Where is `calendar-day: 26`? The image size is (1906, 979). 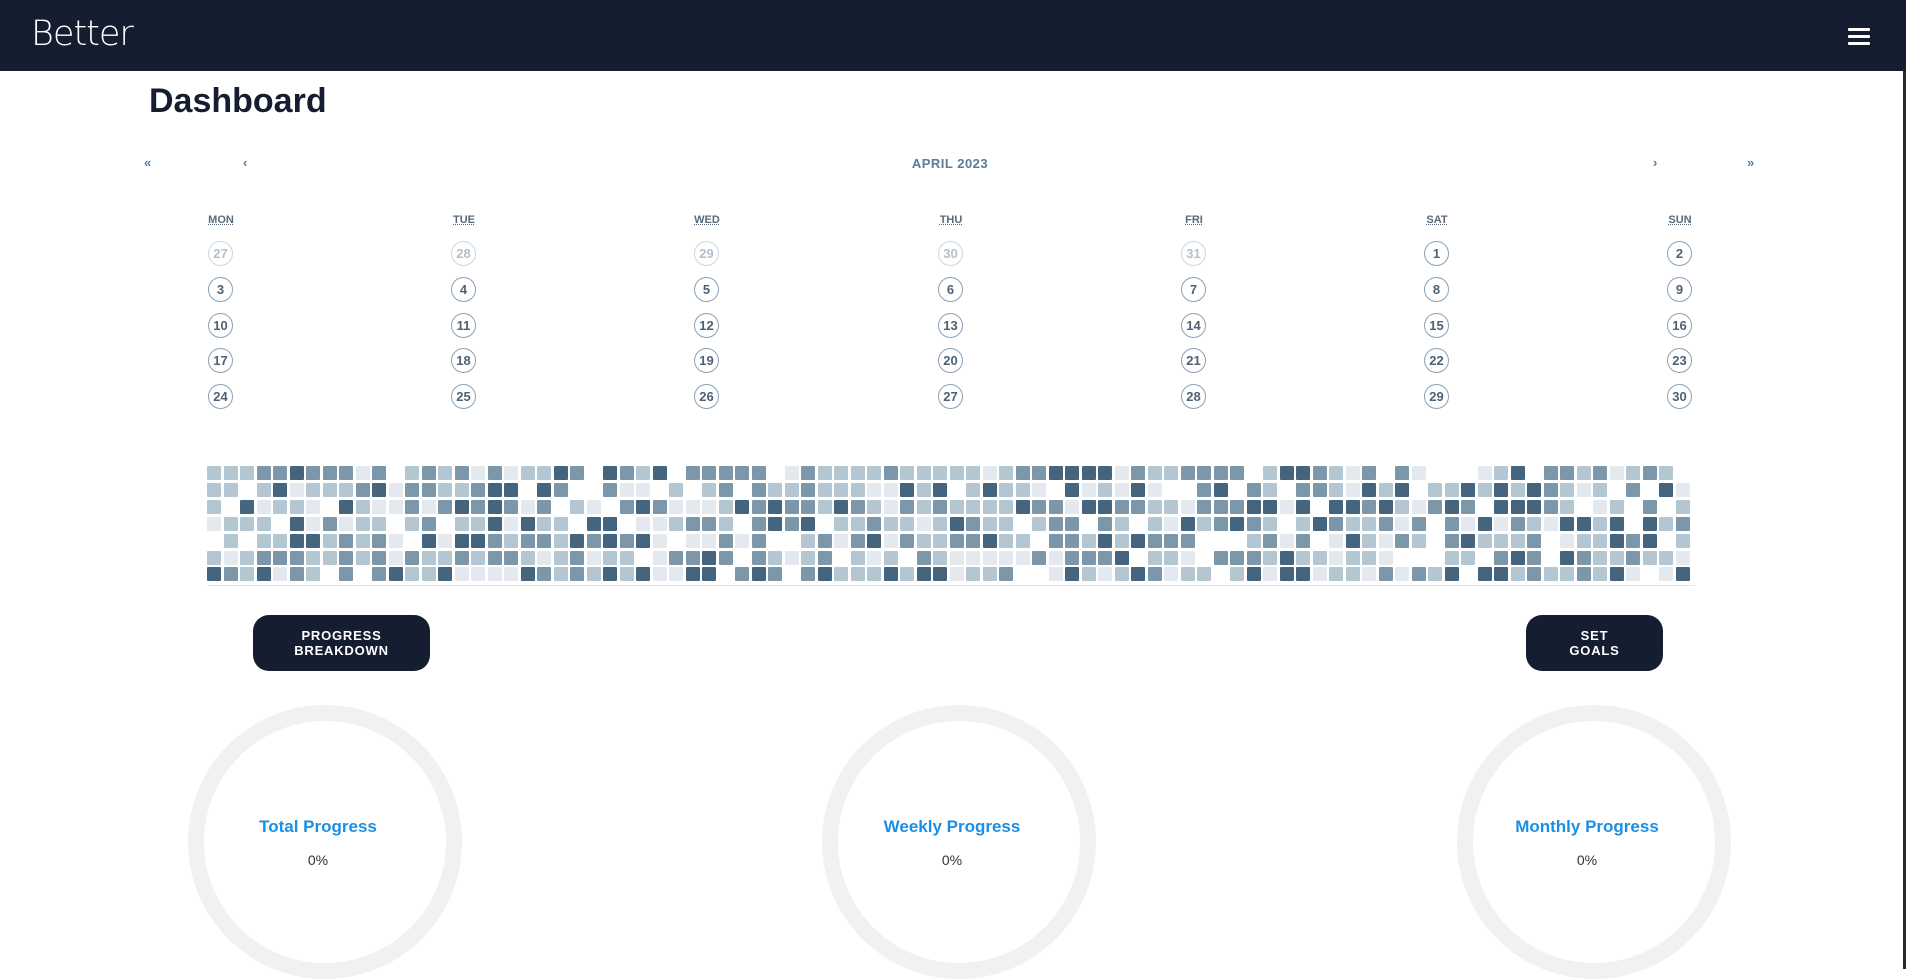 calendar-day: 26 is located at coordinates (706, 396).